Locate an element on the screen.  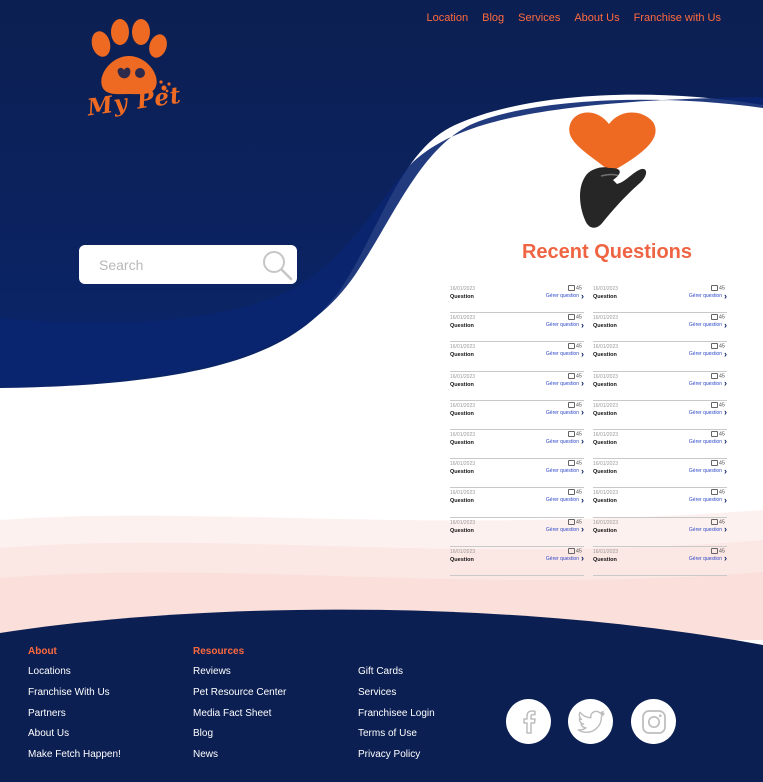
twitter-button is located at coordinates (590, 721).